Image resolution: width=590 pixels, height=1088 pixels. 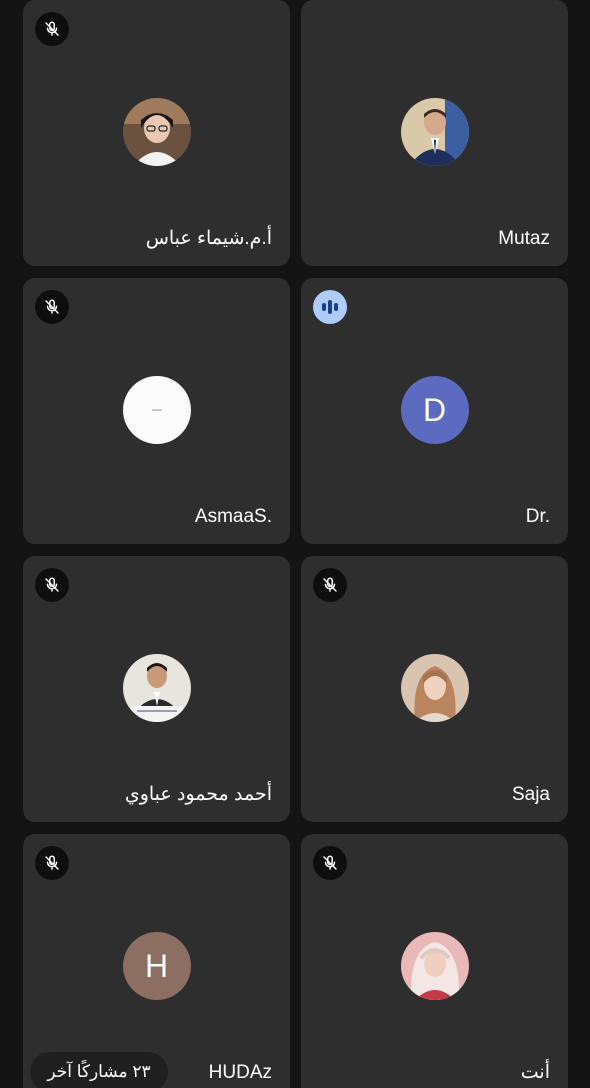 I want to click on speaking-icon, so click(x=330, y=307).